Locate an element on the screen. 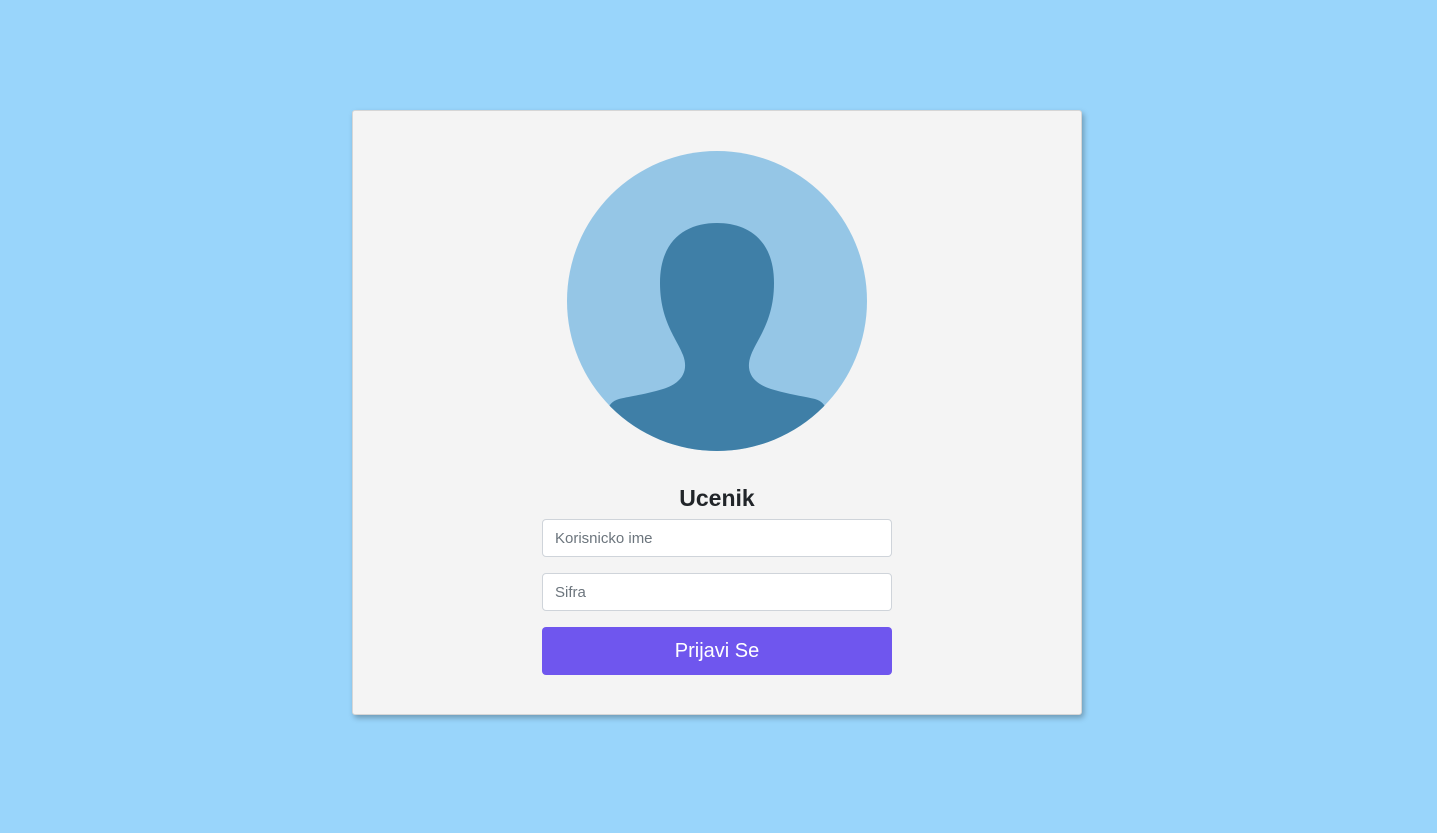 This screenshot has width=1437, height=833. login-button: Prijavi Se is located at coordinates (717, 651).